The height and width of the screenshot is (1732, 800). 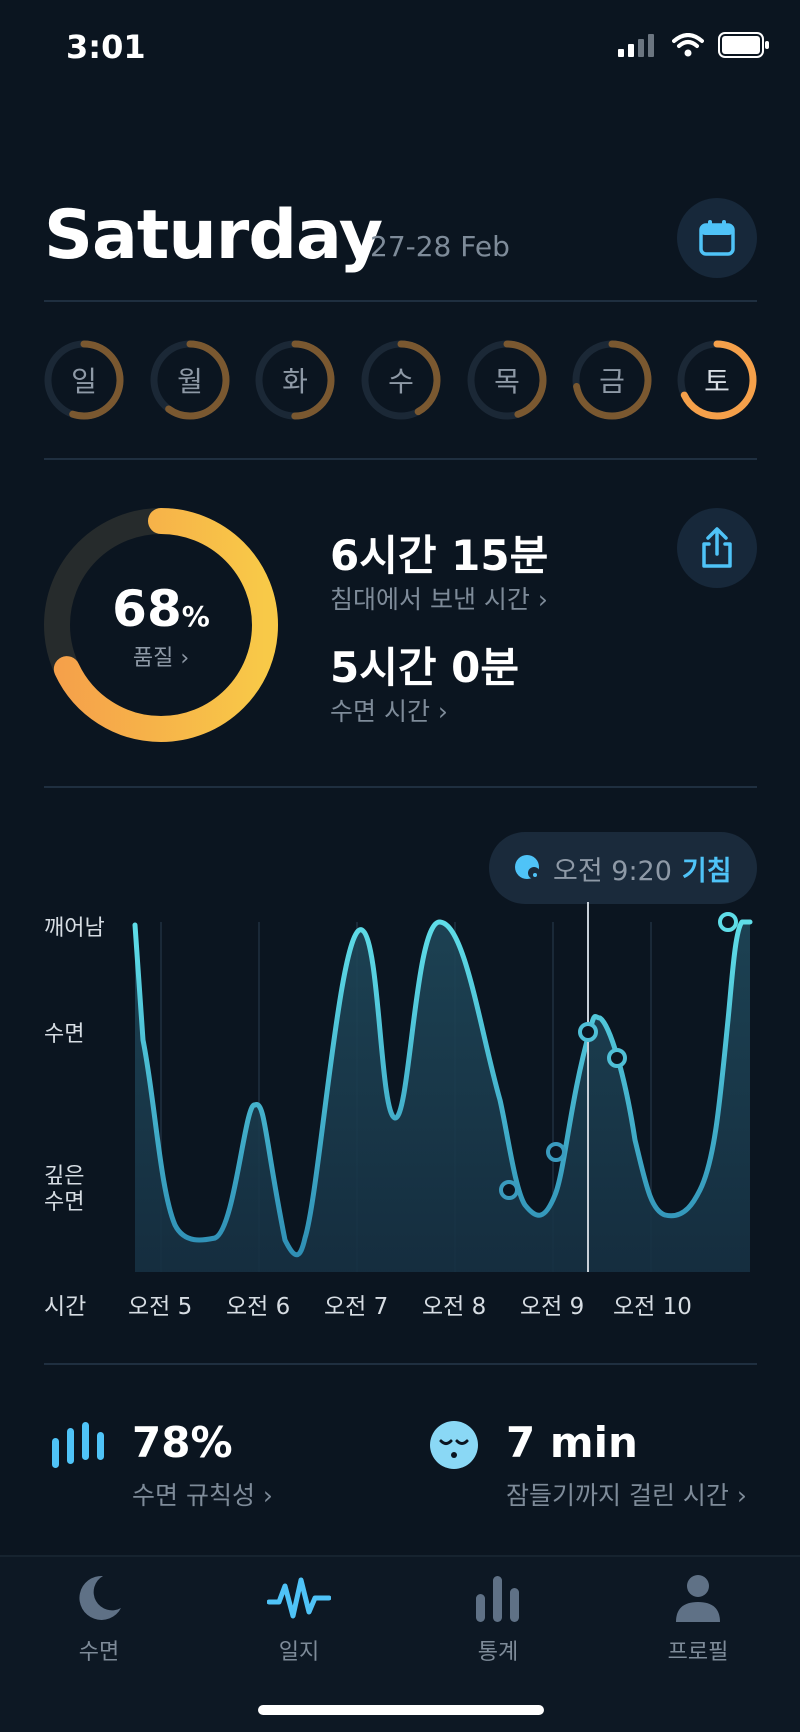 I want to click on x-tick: 오전 9, so click(x=552, y=1307).